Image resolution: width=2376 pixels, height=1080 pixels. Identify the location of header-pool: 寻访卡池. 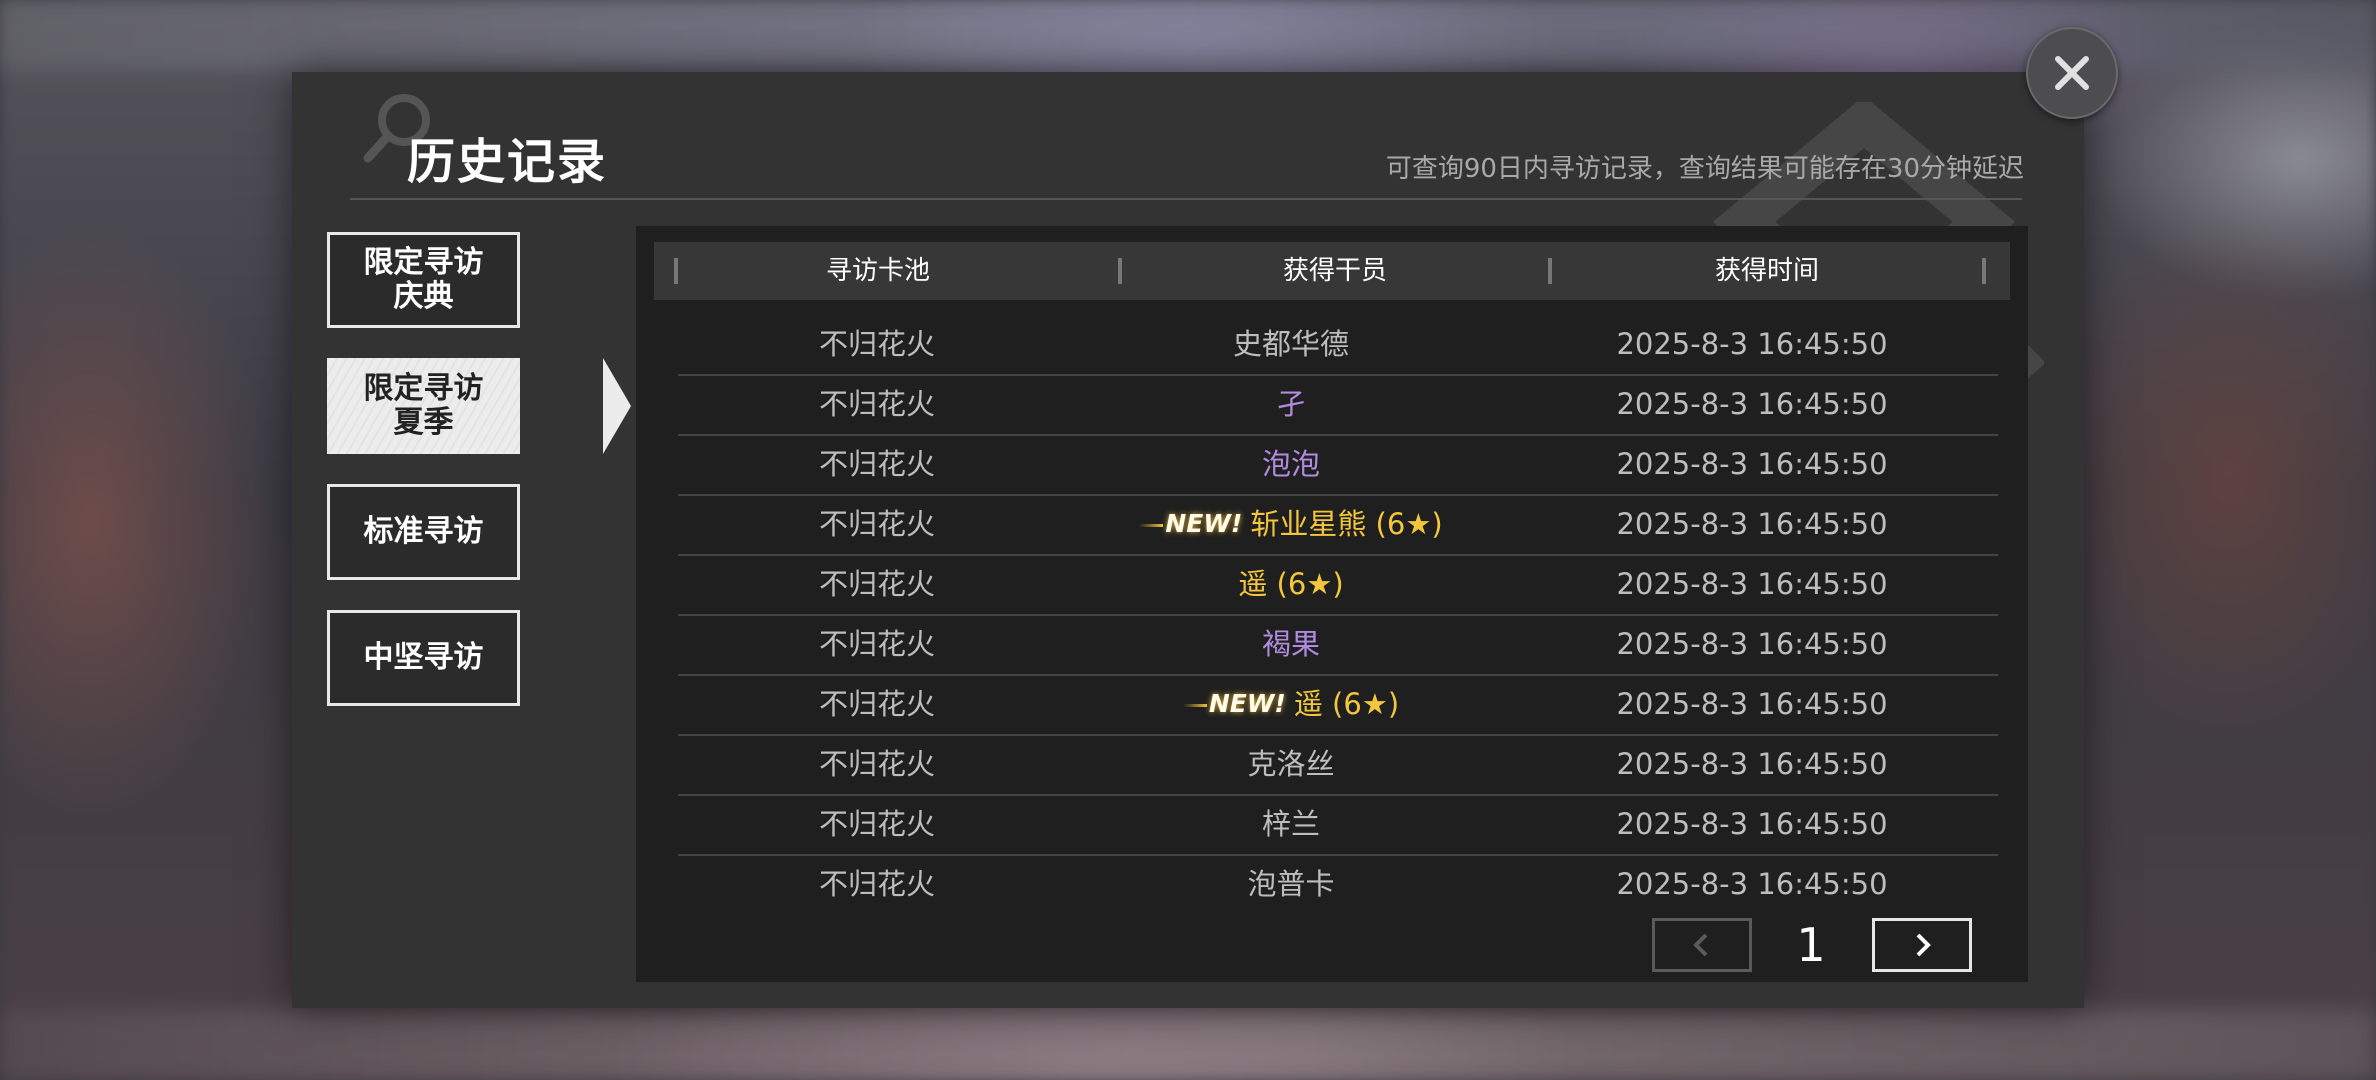
(877, 271).